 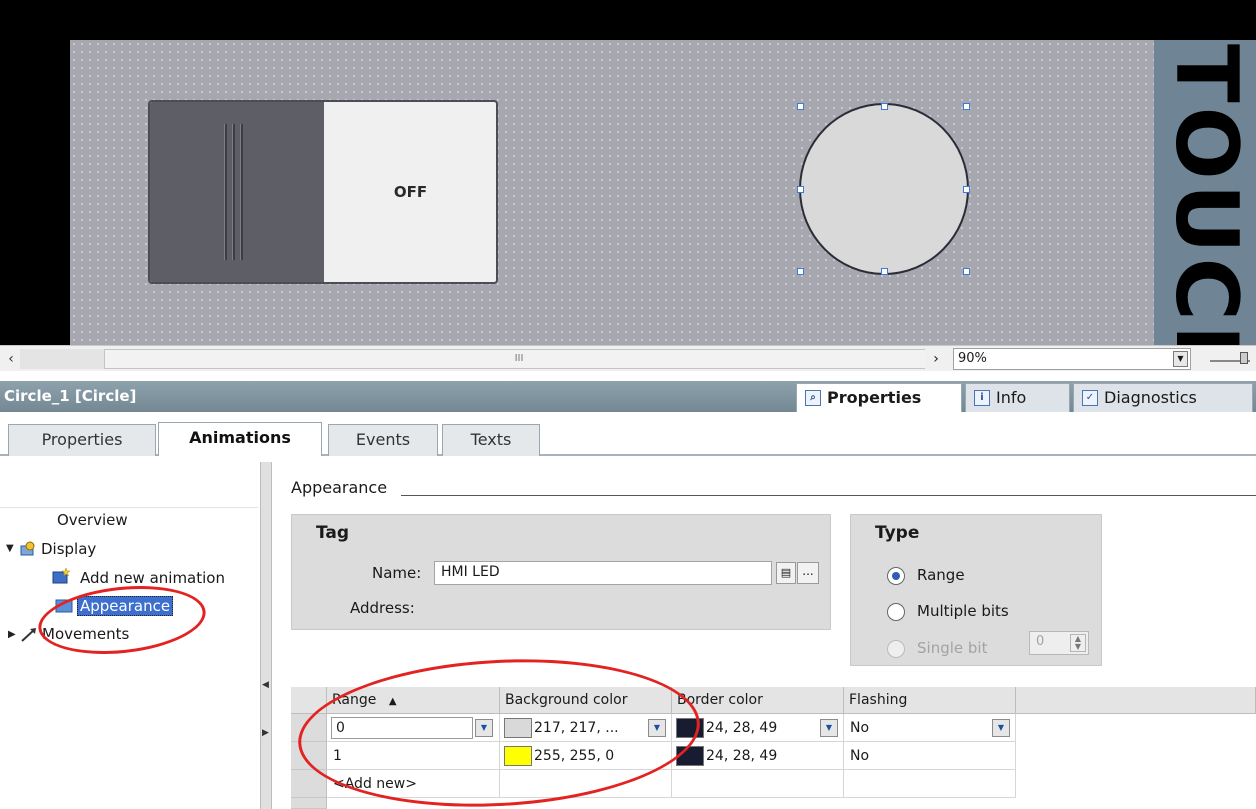 I want to click on switch-label: OFF, so click(x=410, y=192).